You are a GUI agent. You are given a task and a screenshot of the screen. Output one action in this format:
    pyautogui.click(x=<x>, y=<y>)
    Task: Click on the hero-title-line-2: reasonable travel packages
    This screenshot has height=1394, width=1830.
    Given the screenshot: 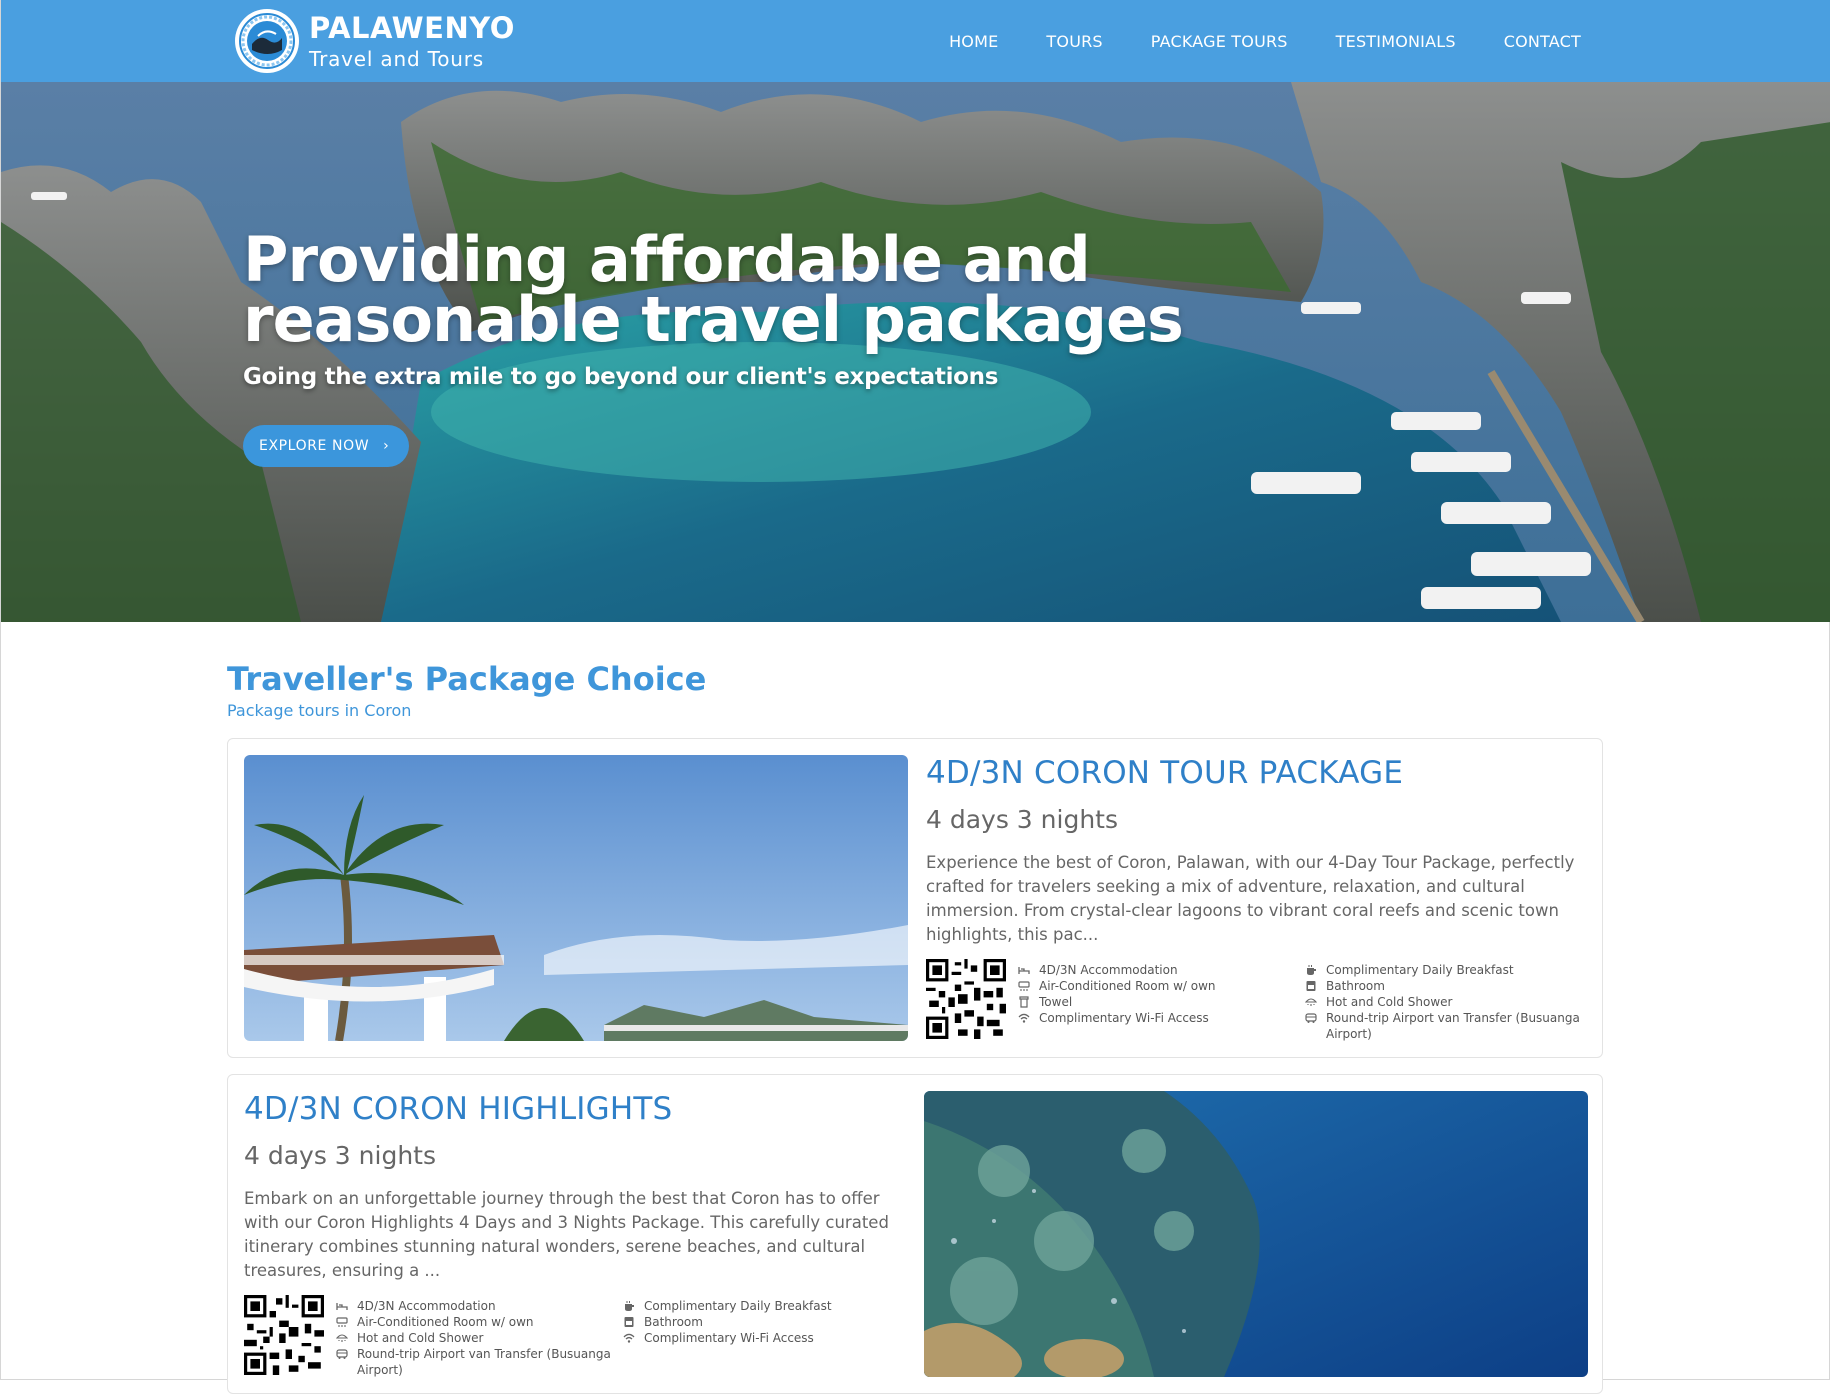 What is the action you would take?
    pyautogui.click(x=713, y=319)
    